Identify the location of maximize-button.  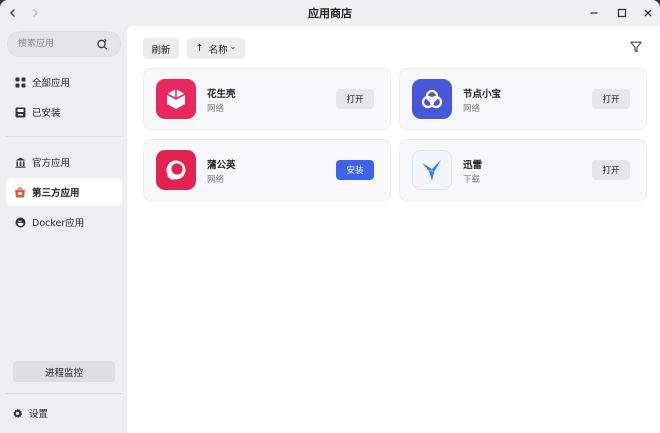
(622, 13).